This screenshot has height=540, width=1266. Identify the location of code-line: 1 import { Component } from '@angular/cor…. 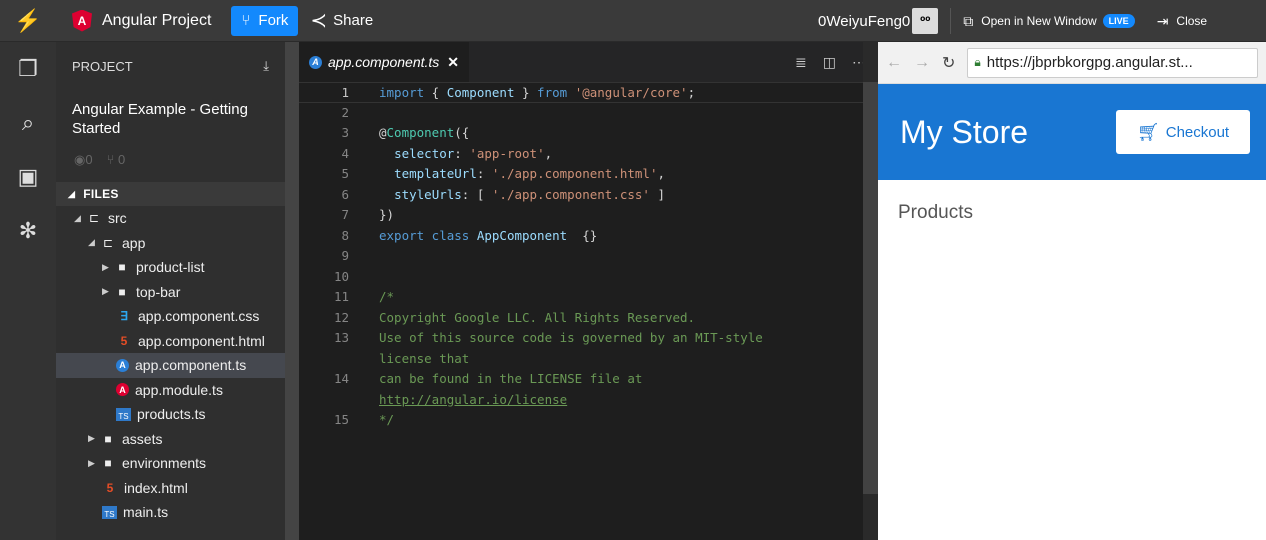
(588, 92).